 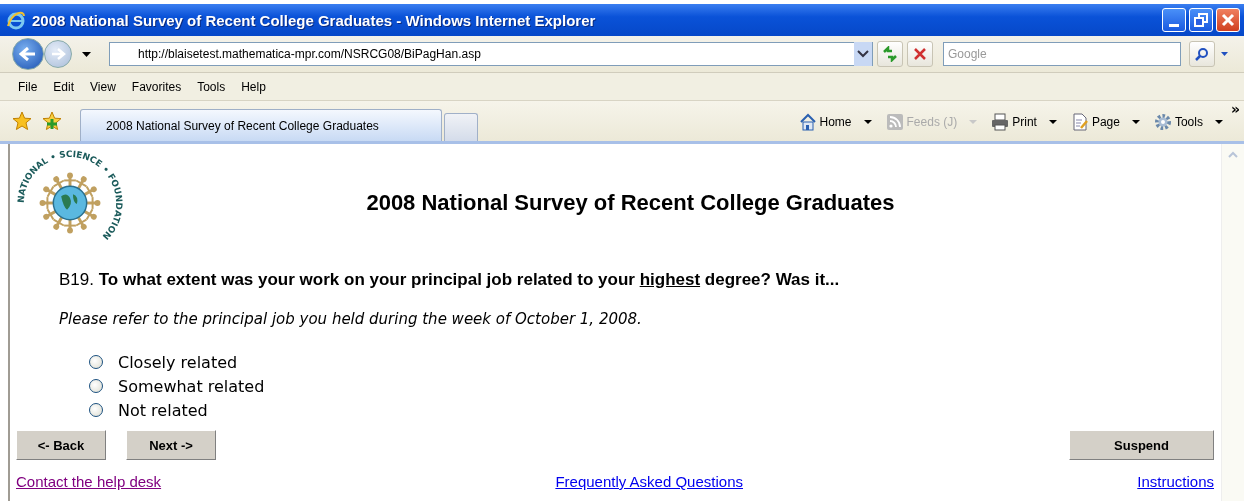 I want to click on restore-button, so click(x=1201, y=20).